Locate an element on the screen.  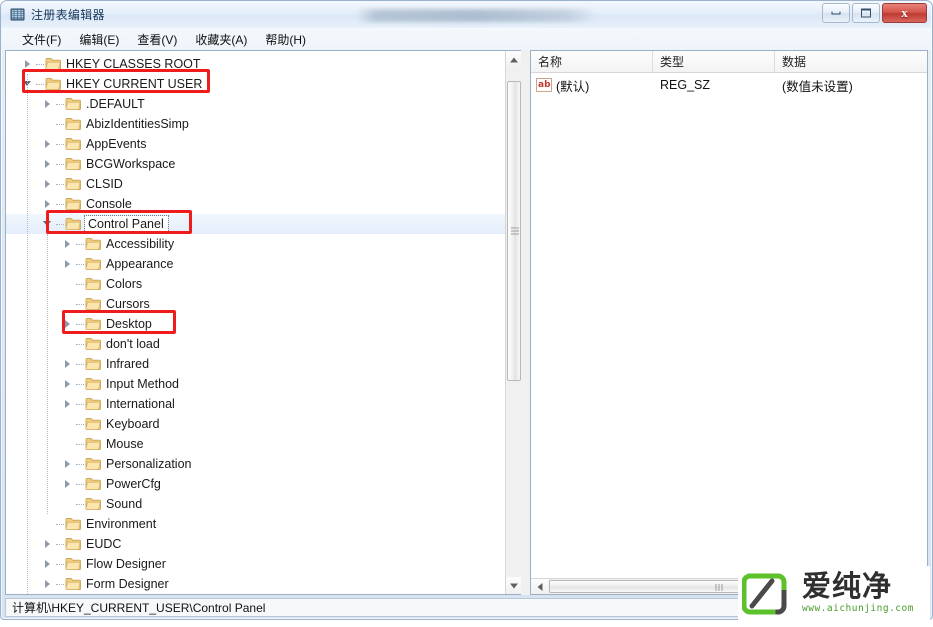
tree-item-label: Infrared is located at coordinates (128, 364).